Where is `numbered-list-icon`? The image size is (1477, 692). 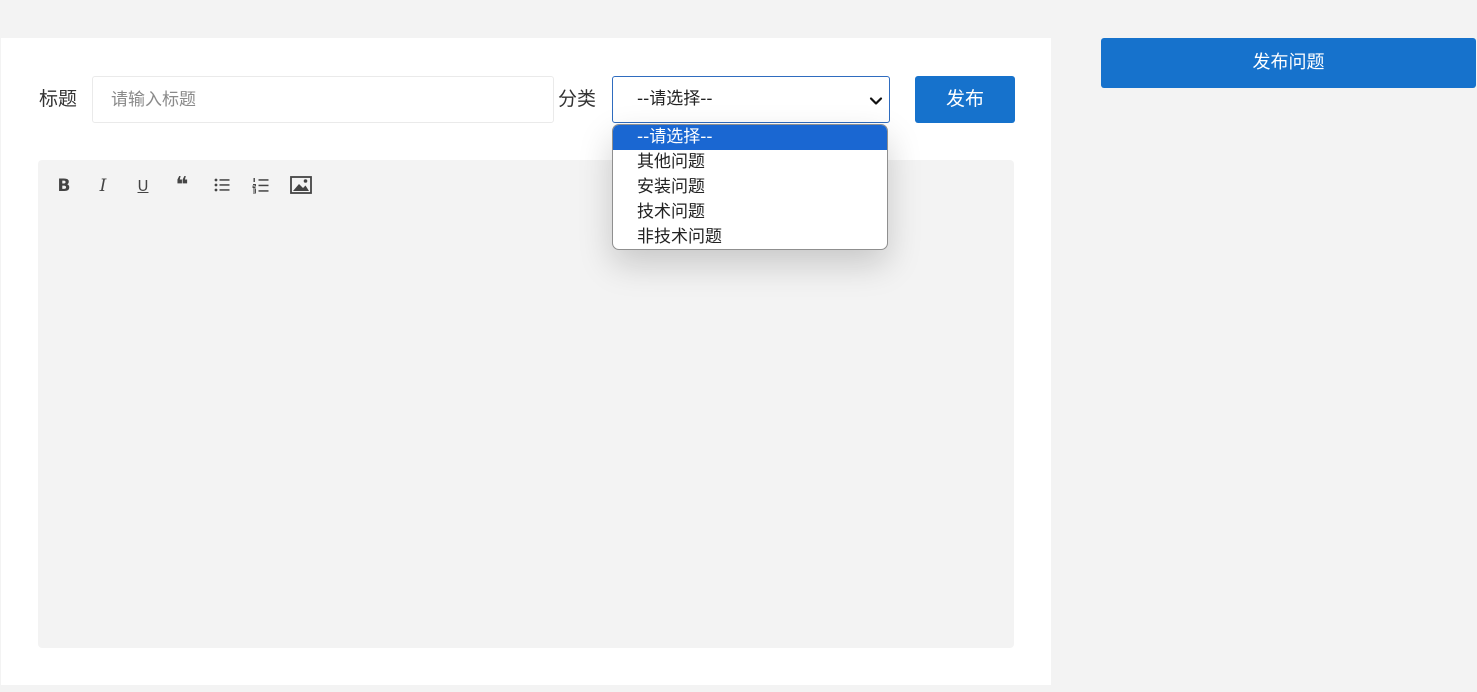 numbered-list-icon is located at coordinates (261, 186).